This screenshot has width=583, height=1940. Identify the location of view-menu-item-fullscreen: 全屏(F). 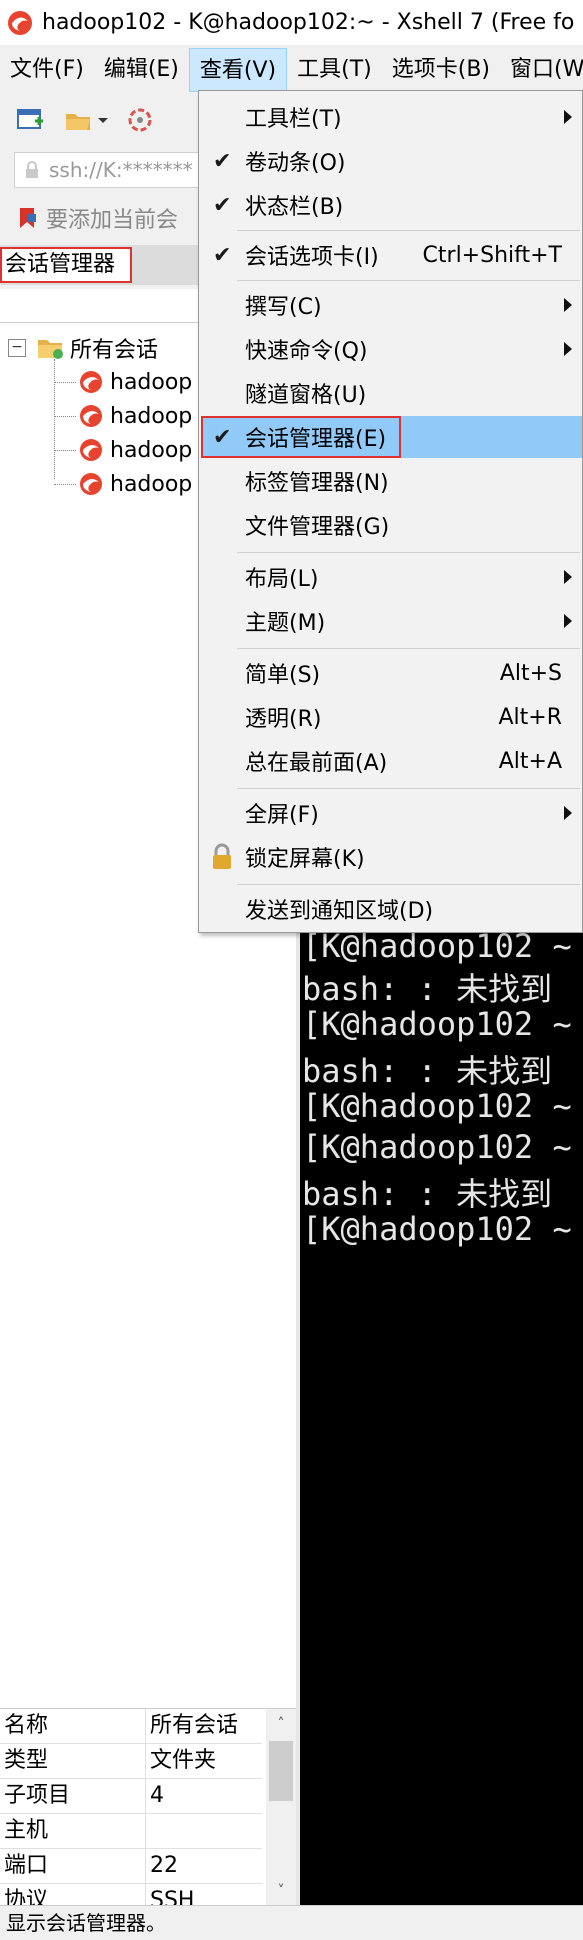
(391, 813).